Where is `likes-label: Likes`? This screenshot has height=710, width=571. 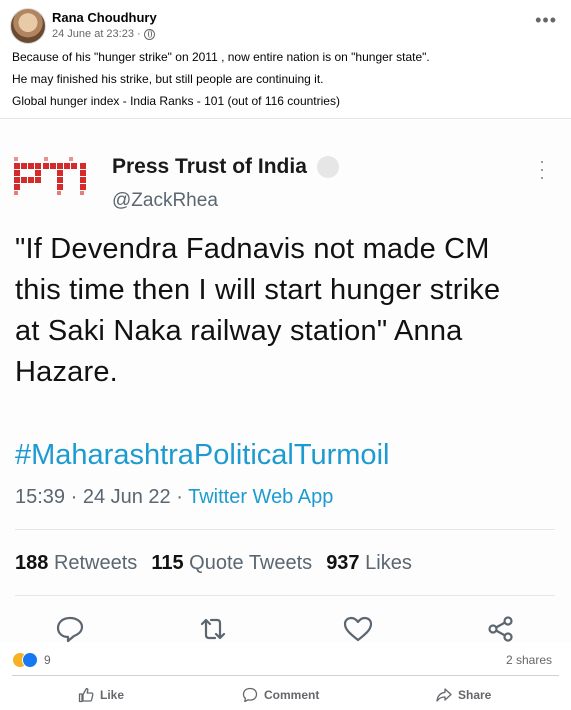
likes-label: Likes is located at coordinates (388, 563).